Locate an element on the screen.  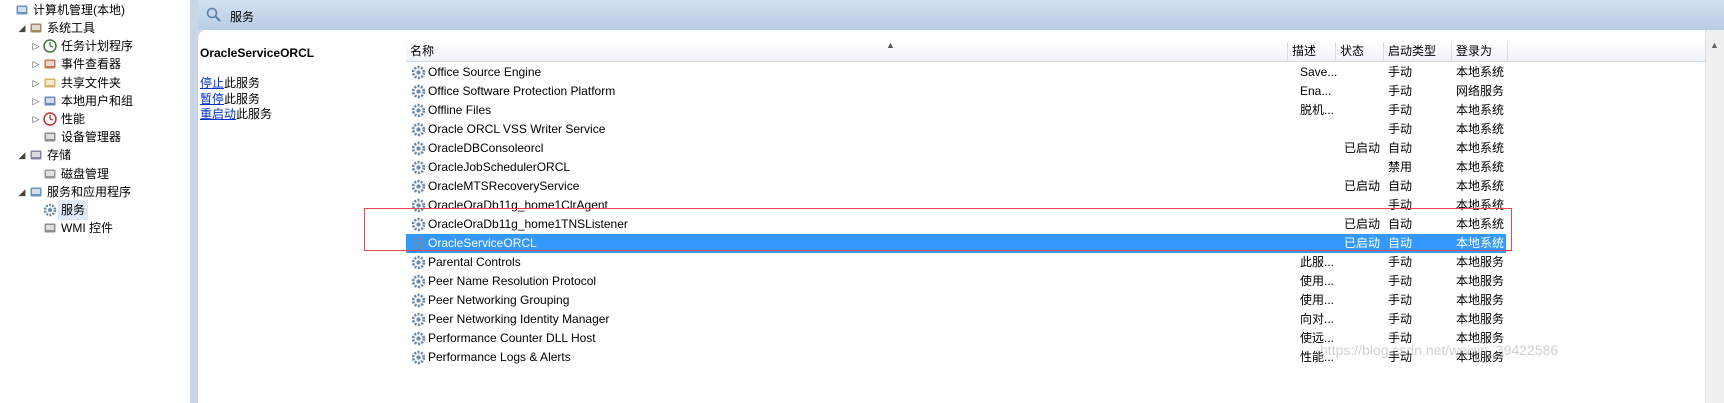
selected-service-name: OracleServiceORCL is located at coordinates (257, 53).